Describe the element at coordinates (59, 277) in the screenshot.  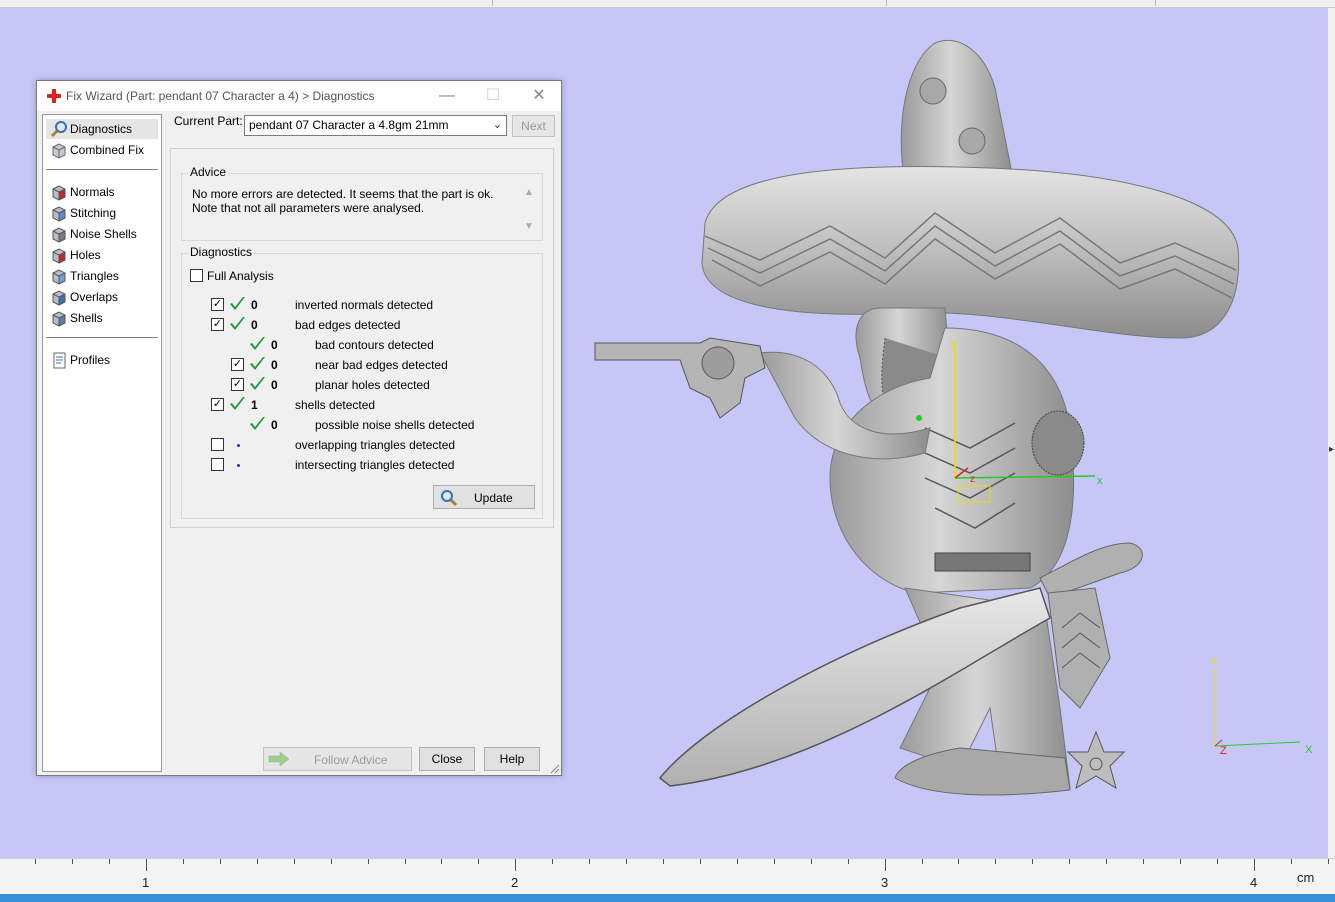
I see `triangles-cube-icon` at that location.